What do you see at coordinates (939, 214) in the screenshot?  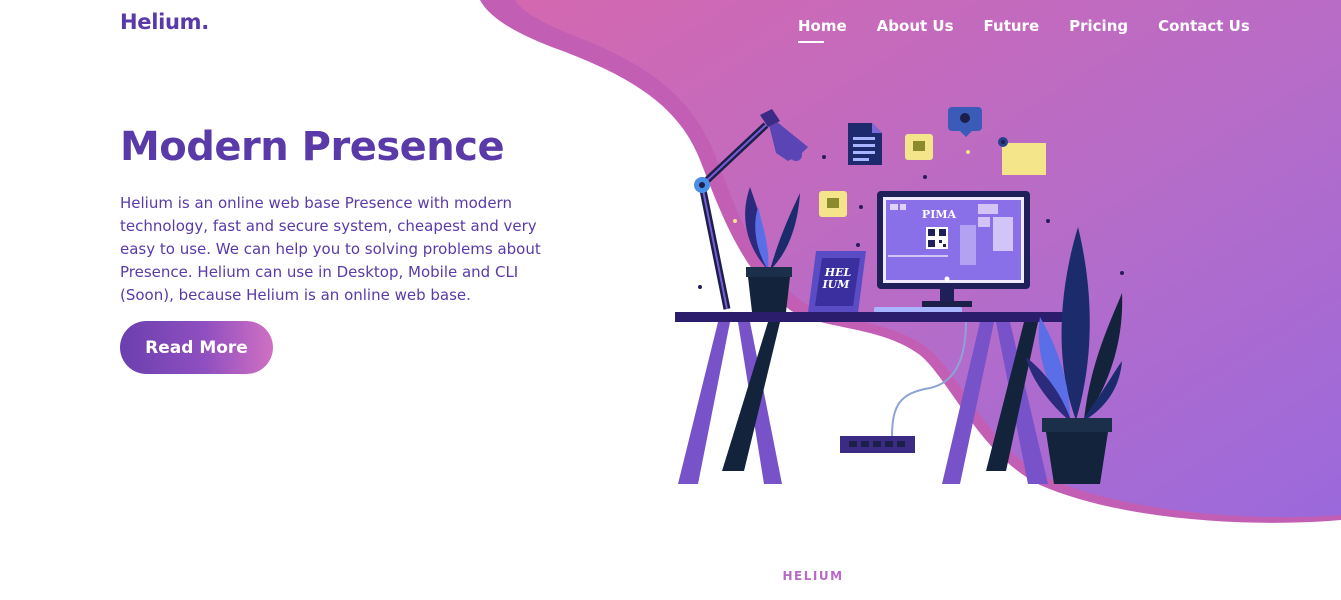 I see `monitor-label: PIMA` at bounding box center [939, 214].